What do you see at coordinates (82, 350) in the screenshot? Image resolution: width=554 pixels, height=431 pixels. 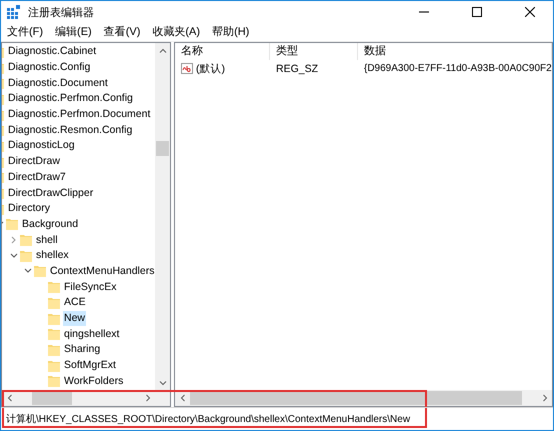 I see `tree-item: Sharing` at bounding box center [82, 350].